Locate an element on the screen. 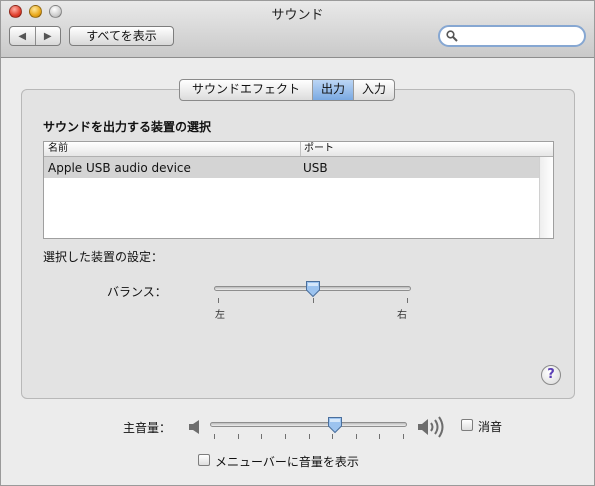 The height and width of the screenshot is (486, 595). balance-label: バランス： is located at coordinates (137, 292).